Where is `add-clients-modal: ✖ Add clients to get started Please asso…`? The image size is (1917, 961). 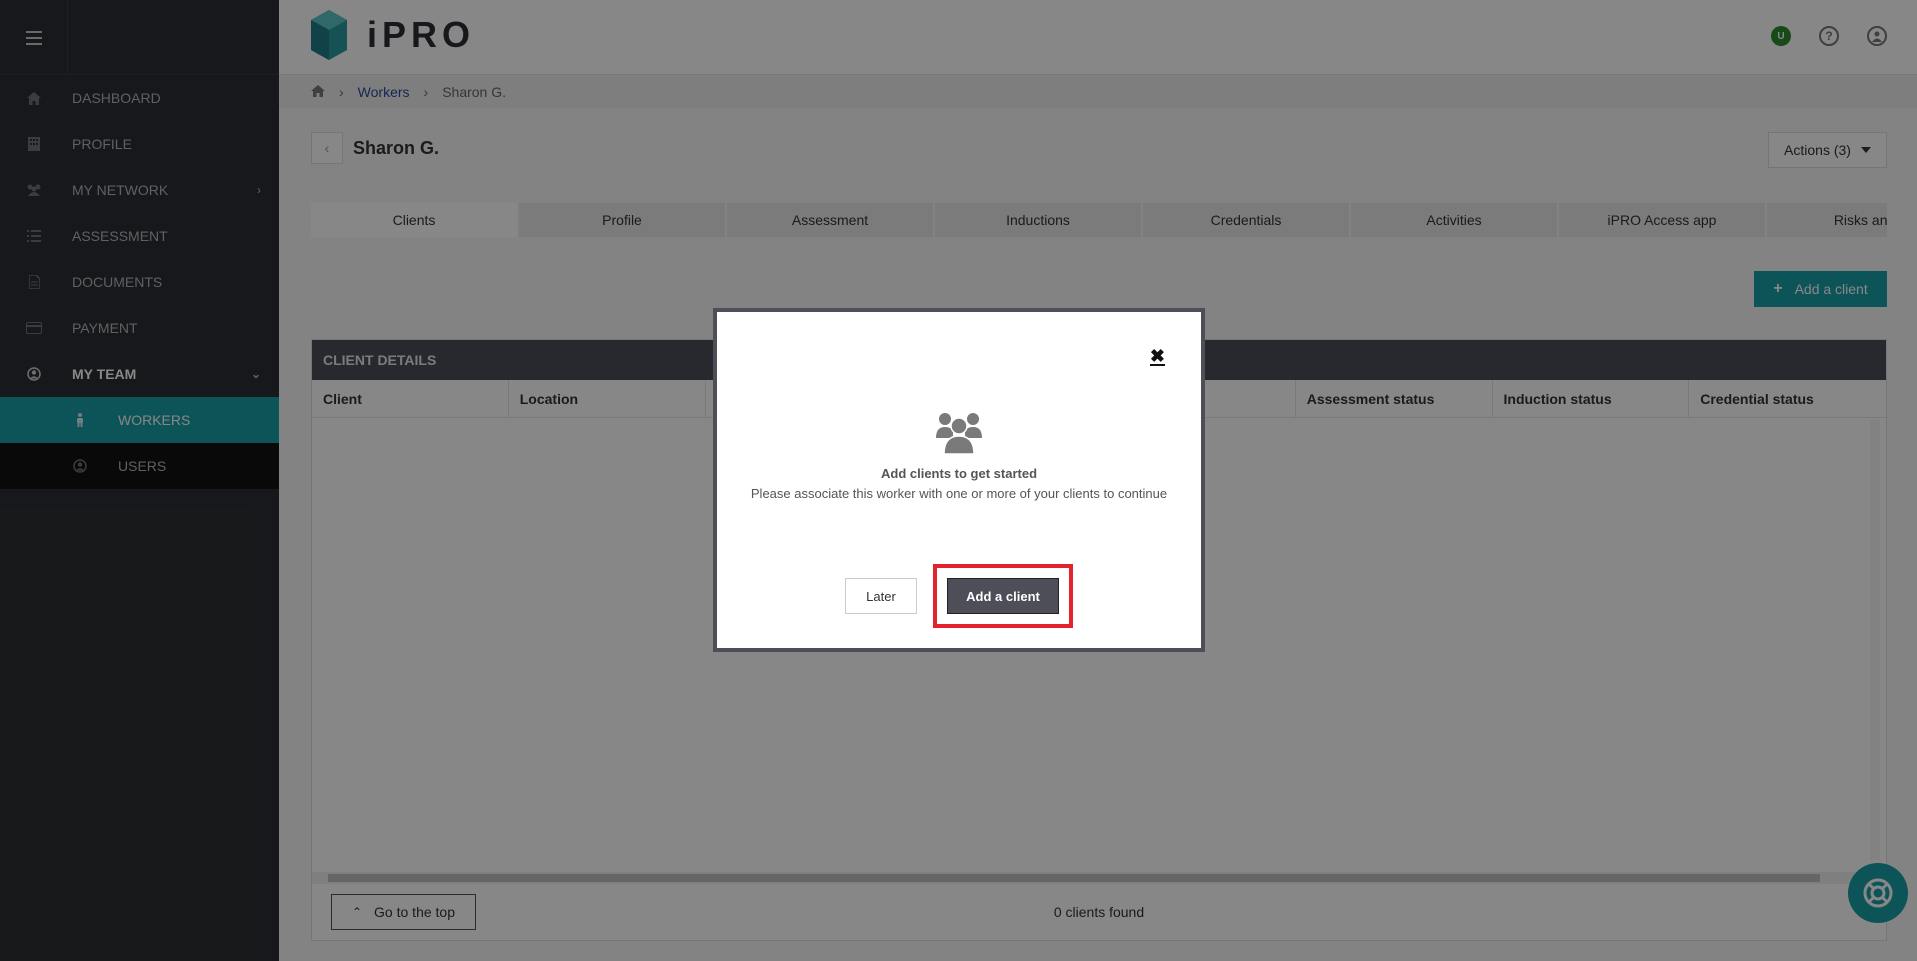
add-clients-modal: ✖ Add clients to get started Please asso… is located at coordinates (959, 480).